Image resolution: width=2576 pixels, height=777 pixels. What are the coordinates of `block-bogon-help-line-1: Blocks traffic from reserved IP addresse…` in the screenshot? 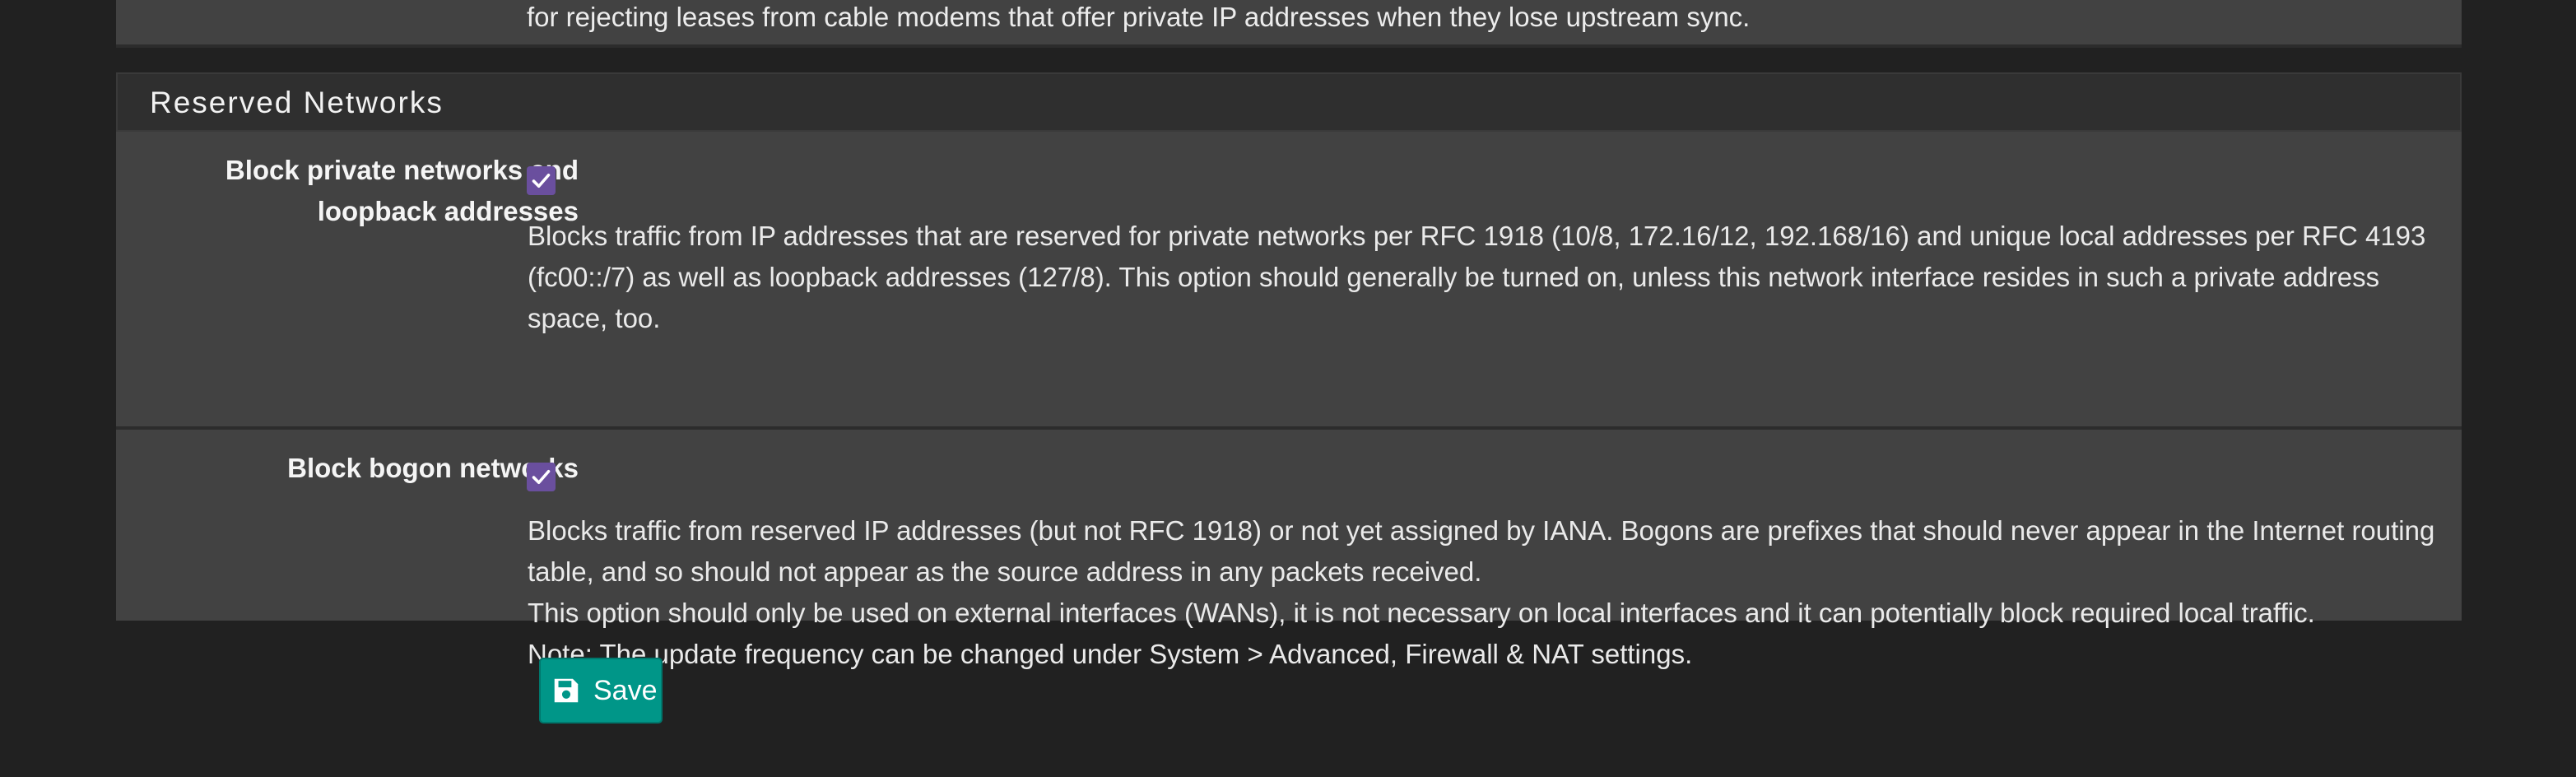 It's located at (1481, 551).